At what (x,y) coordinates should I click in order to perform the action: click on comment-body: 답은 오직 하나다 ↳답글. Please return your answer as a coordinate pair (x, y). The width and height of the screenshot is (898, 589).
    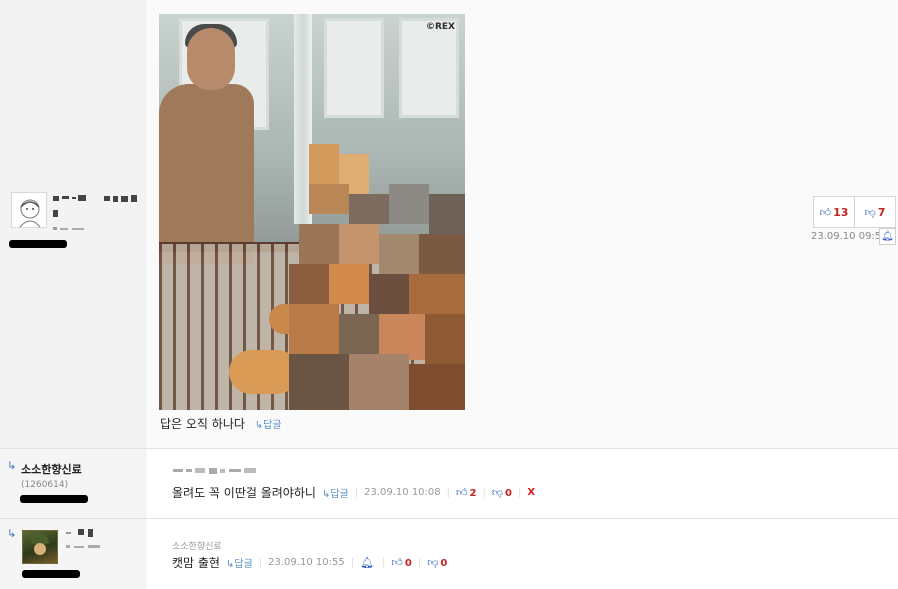
    Looking at the image, I should click on (221, 423).